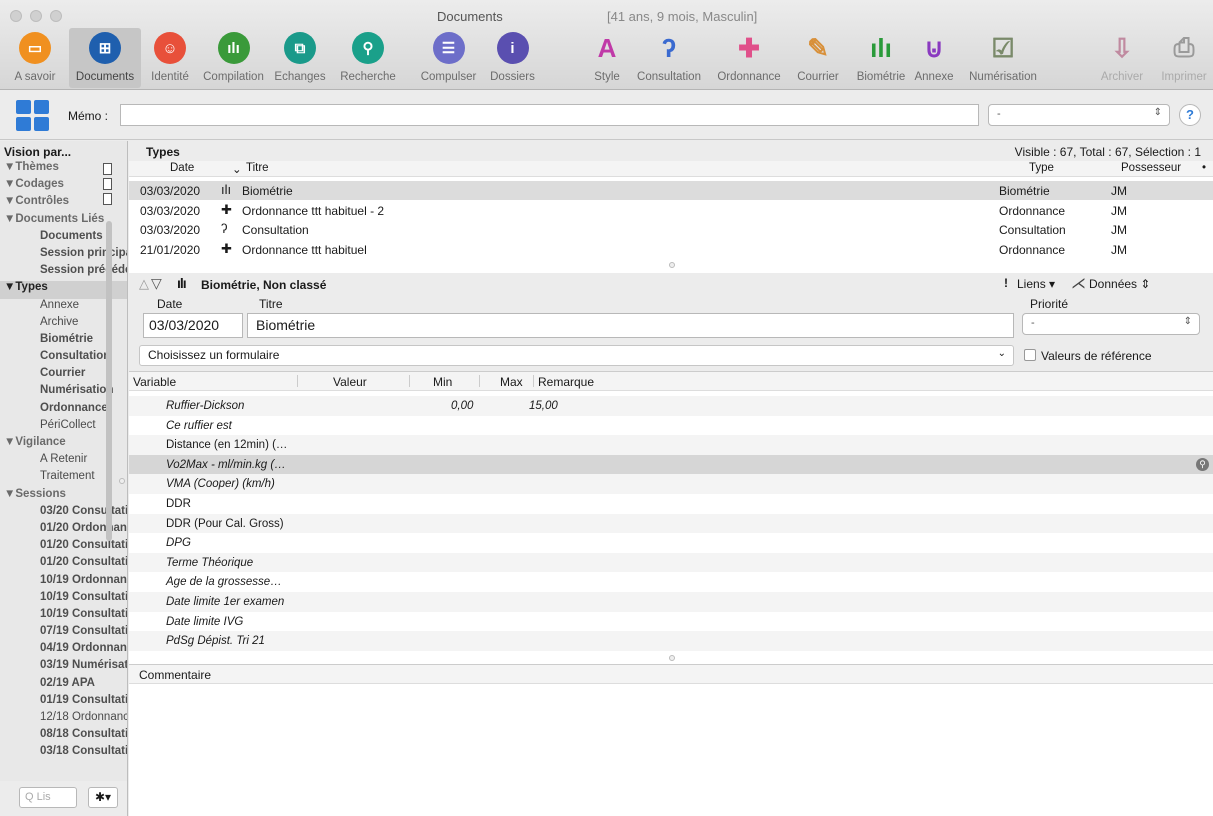 The height and width of the screenshot is (816, 1213). What do you see at coordinates (63, 685) in the screenshot?
I see `sidebar-item: 02/19 APA` at bounding box center [63, 685].